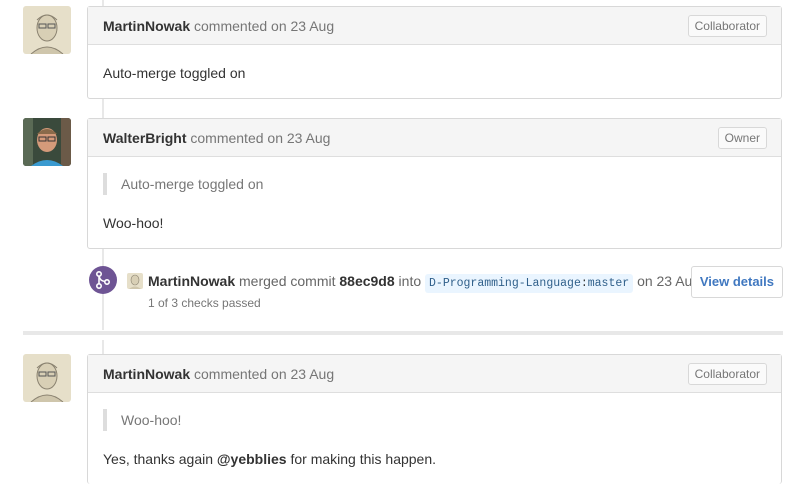  What do you see at coordinates (103, 280) in the screenshot?
I see `git-merge-icon` at bounding box center [103, 280].